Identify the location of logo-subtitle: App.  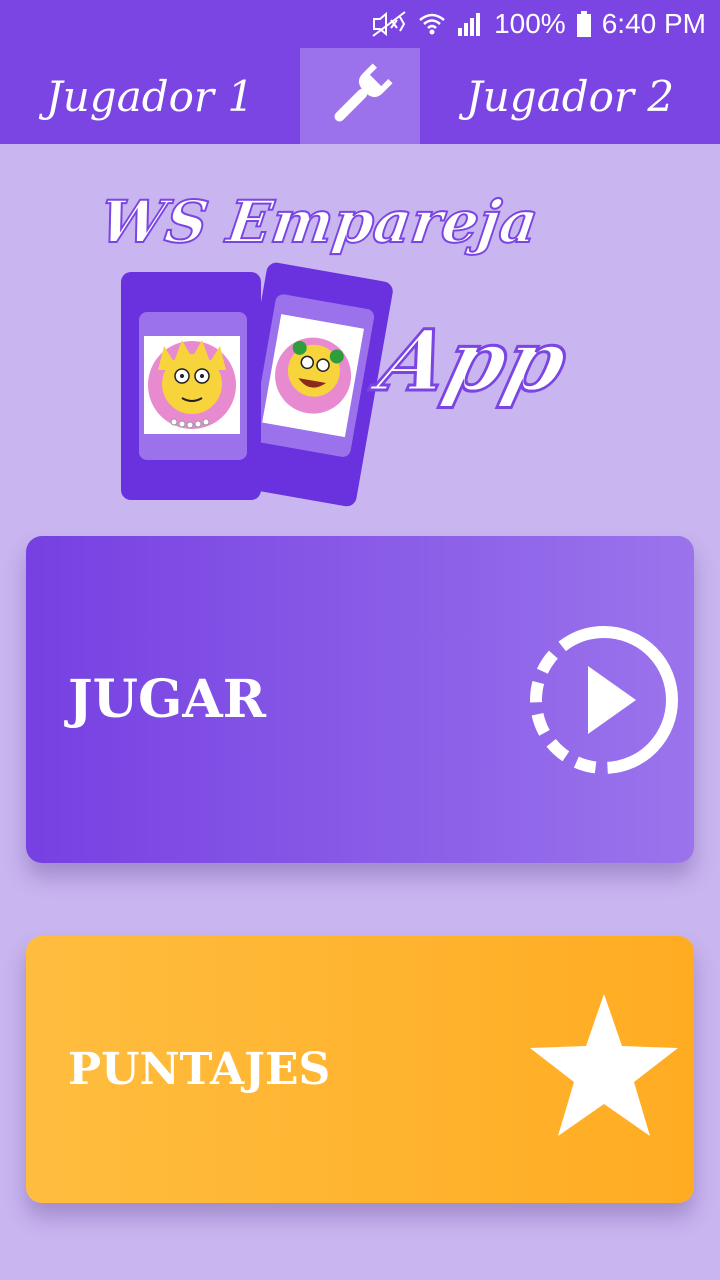
(470, 361).